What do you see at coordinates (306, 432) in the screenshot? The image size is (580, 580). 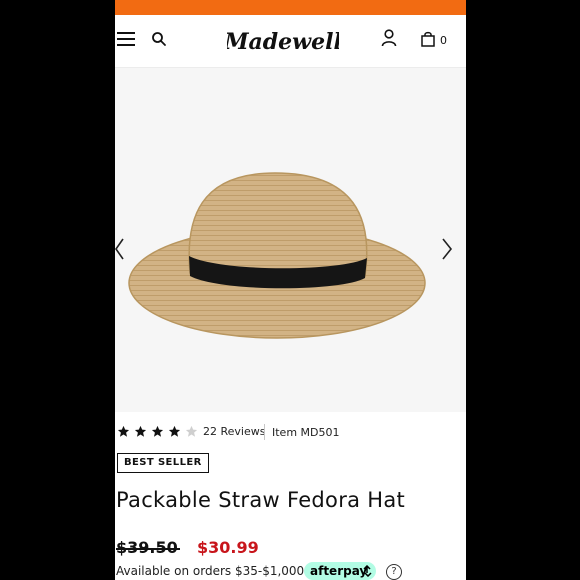 I see `item-number: Item MD501` at bounding box center [306, 432].